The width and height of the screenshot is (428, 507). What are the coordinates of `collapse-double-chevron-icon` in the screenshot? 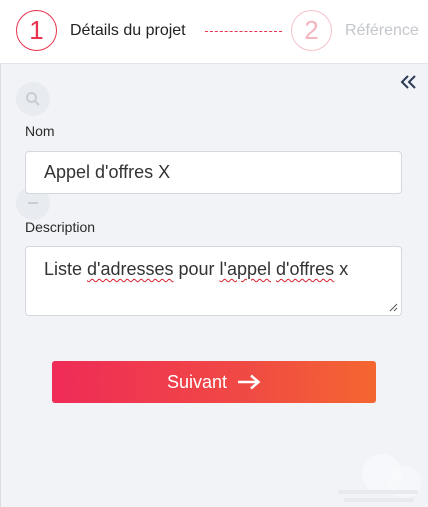 It's located at (409, 82).